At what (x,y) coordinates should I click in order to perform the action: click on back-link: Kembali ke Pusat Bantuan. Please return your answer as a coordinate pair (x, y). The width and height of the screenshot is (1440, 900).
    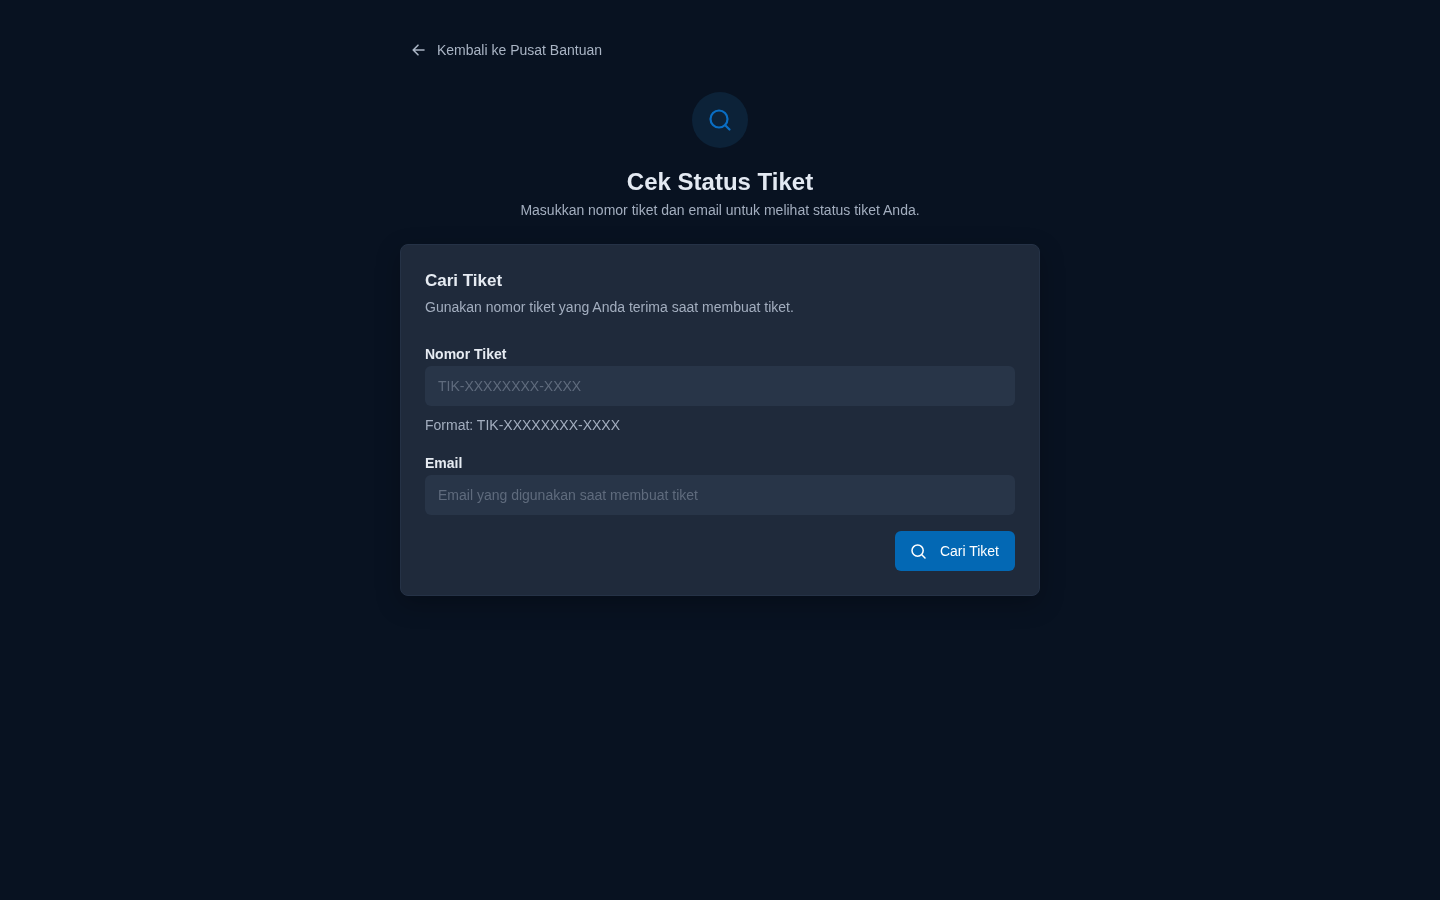
    Looking at the image, I should click on (507, 50).